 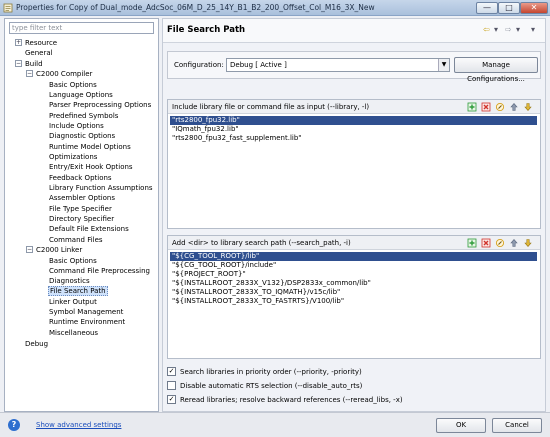 I want to click on configuration-label: Configuration:, so click(x=199, y=65).